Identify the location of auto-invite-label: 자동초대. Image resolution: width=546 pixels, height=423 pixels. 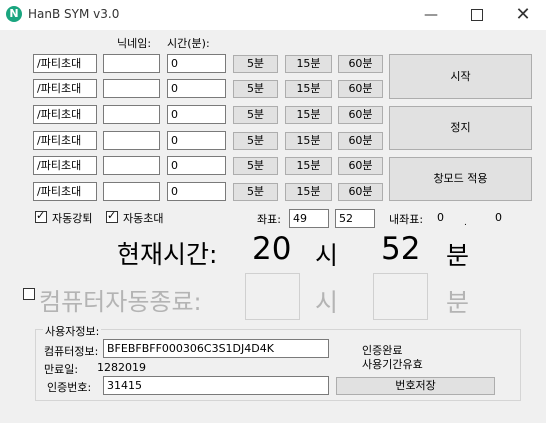
(143, 218).